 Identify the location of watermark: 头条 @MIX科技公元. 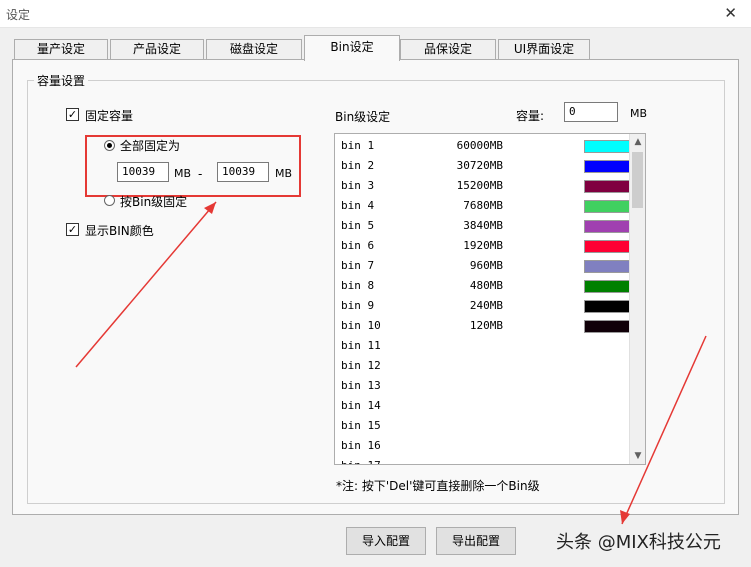
(638, 542).